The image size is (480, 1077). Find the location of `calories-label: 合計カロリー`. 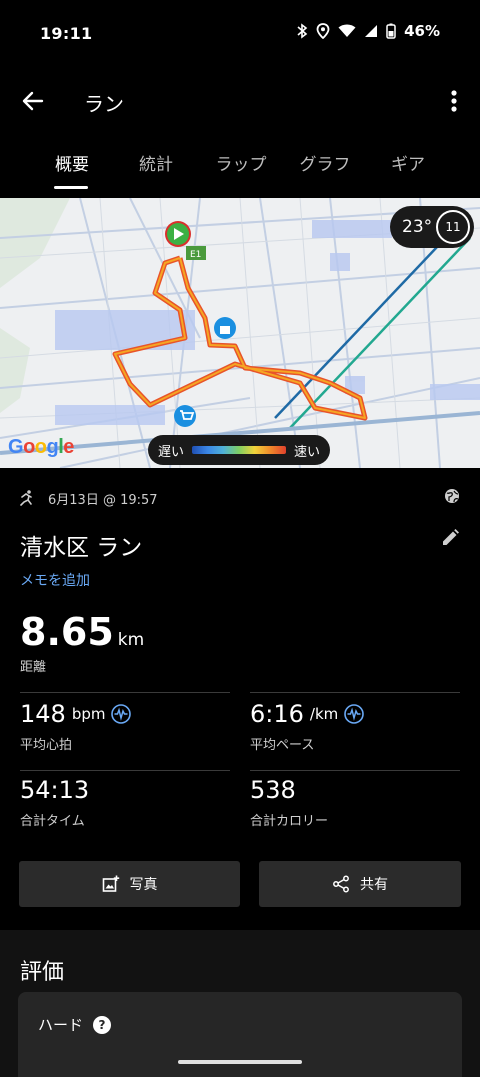

calories-label: 合計カロリー is located at coordinates (289, 821).